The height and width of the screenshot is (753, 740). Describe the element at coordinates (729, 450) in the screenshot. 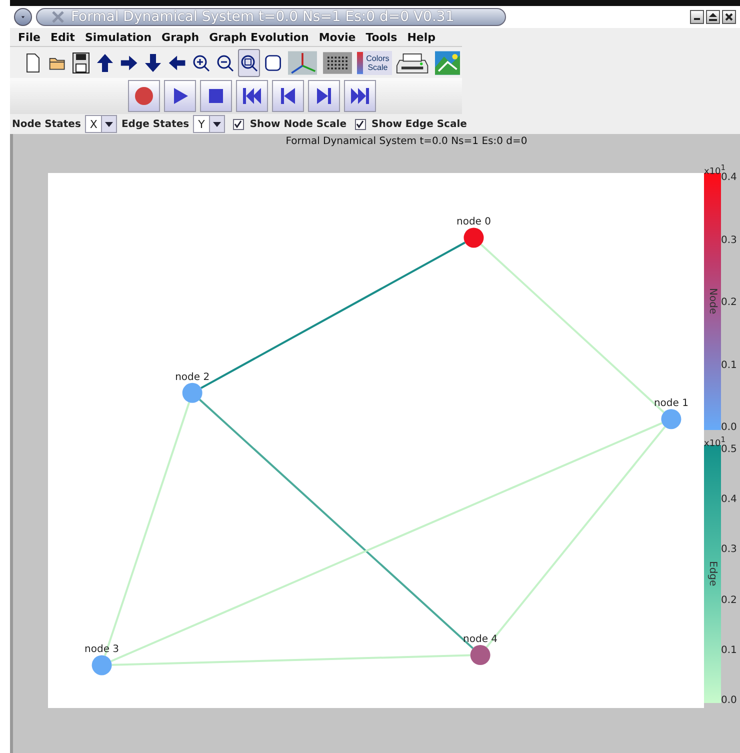

I see `scale-tick-label: 0.5` at that location.